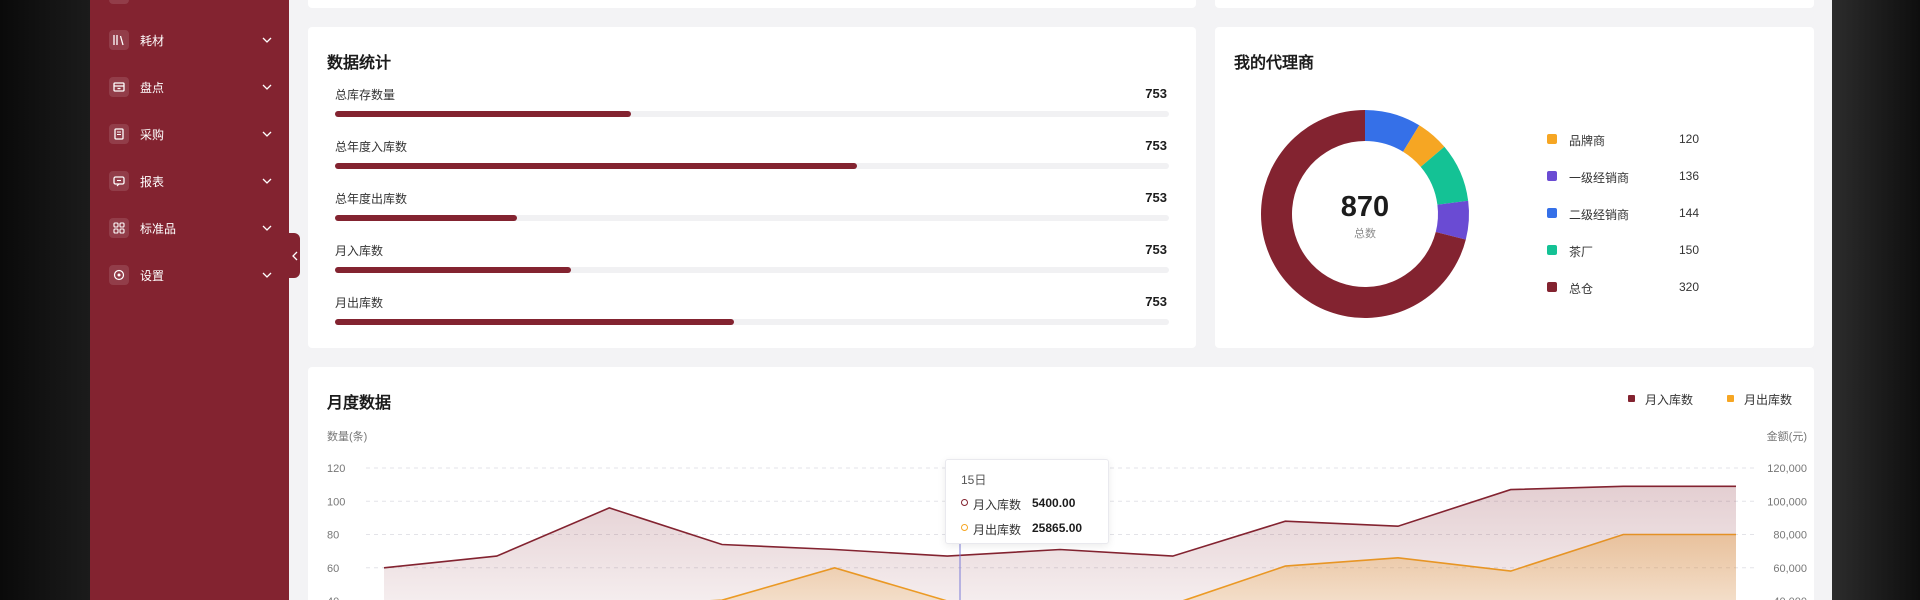 This screenshot has width=1920, height=600. Describe the element at coordinates (1054, 503) in the screenshot. I see `tooltip-series-value: 5400.00` at that location.